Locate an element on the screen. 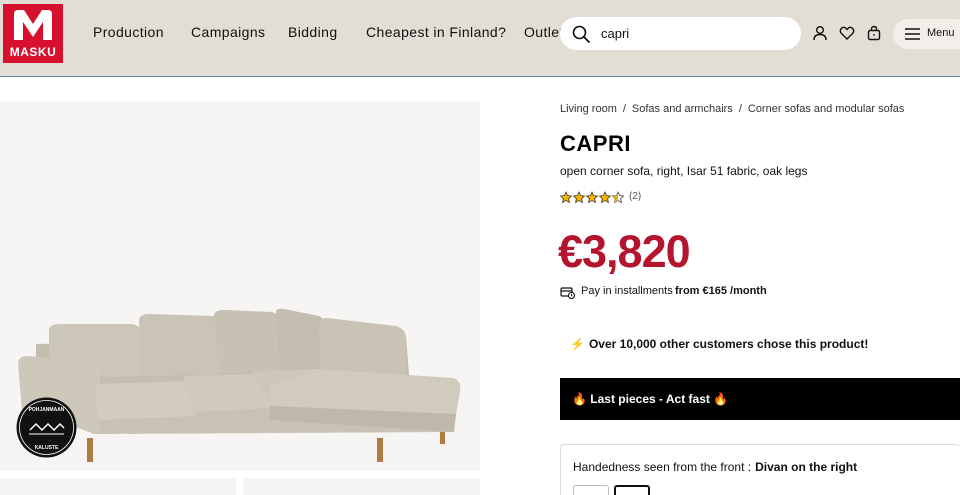 The width and height of the screenshot is (960, 495). pohjanmaan-kaluste-seal: POHJANMAAN KALUSTE is located at coordinates (46, 427).